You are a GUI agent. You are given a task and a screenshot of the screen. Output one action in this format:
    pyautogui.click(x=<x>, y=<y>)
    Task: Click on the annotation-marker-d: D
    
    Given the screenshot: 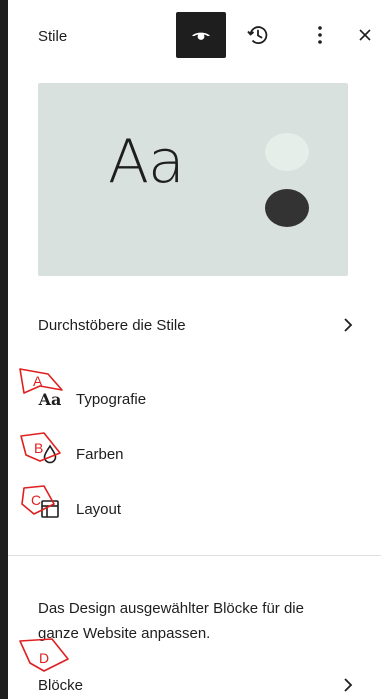 What is the action you would take?
    pyautogui.click(x=44, y=655)
    